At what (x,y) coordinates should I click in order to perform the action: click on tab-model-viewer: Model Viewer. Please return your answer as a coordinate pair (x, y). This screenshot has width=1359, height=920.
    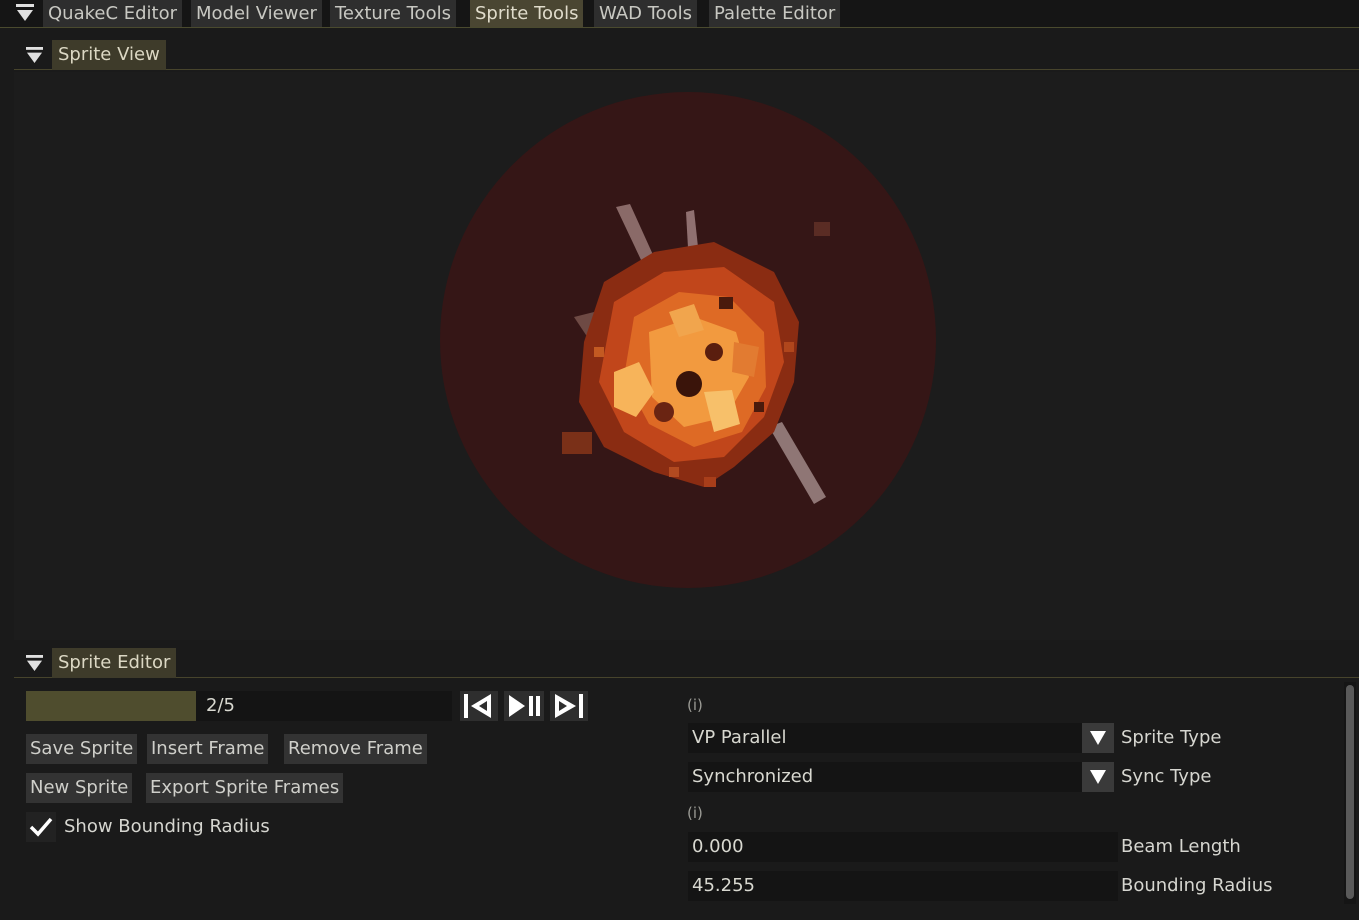
    Looking at the image, I should click on (256, 13).